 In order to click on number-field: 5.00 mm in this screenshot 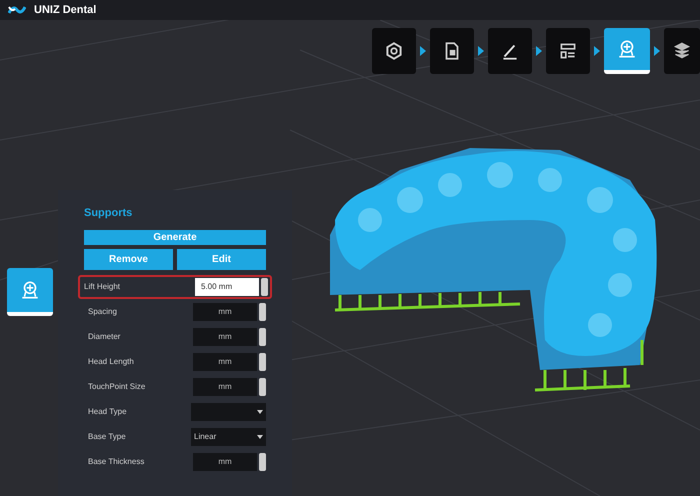, I will do `click(227, 287)`.